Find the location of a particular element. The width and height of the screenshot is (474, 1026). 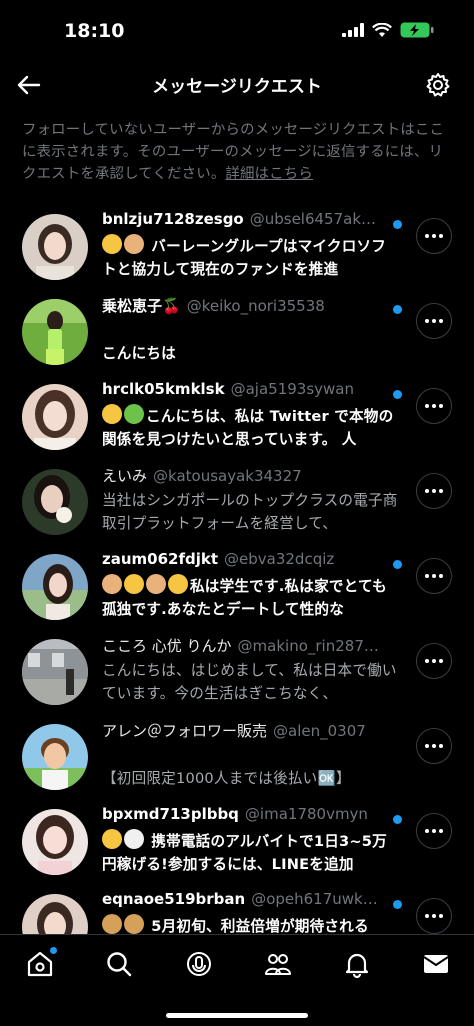

signal-icon is located at coordinates (353, 30).